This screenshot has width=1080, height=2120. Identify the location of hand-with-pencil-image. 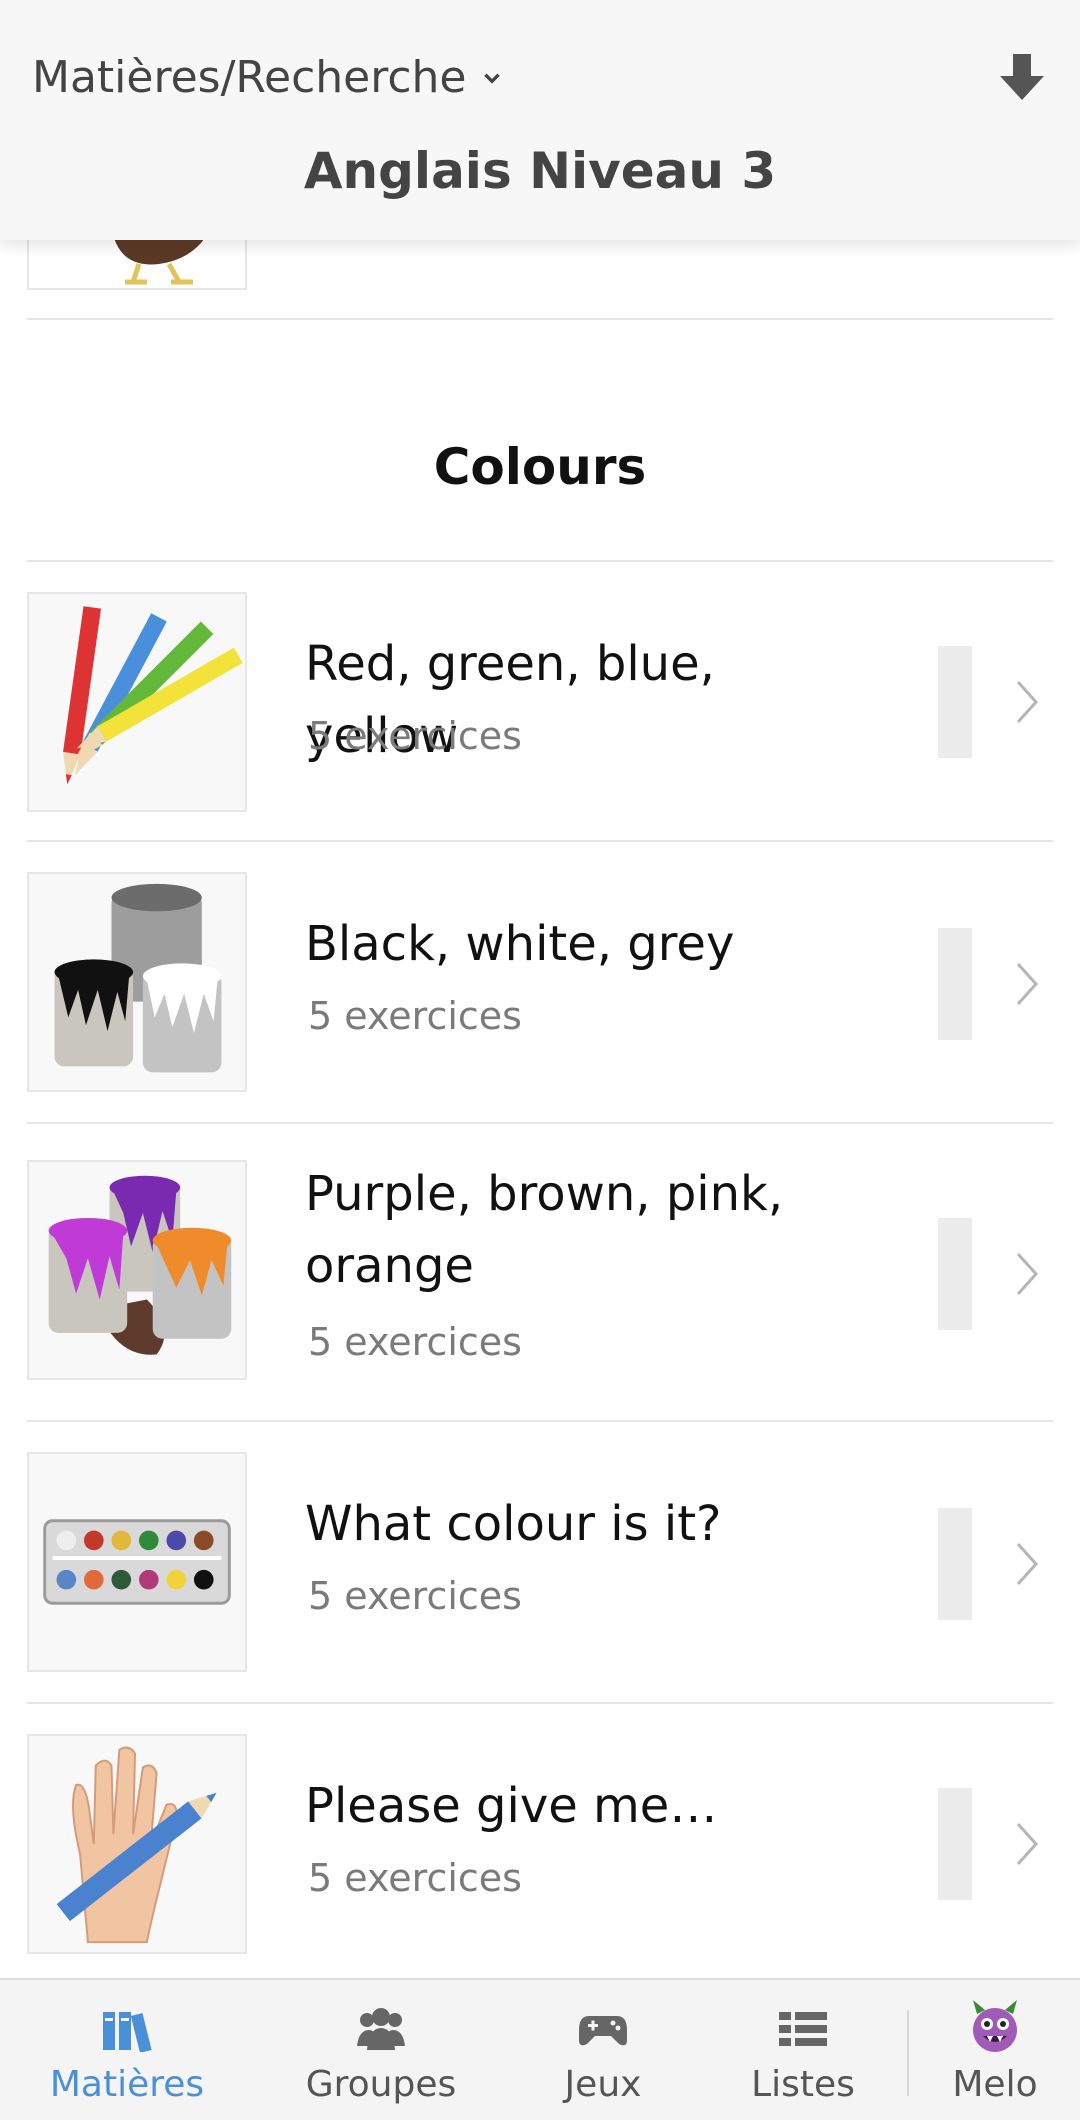
(137, 1844).